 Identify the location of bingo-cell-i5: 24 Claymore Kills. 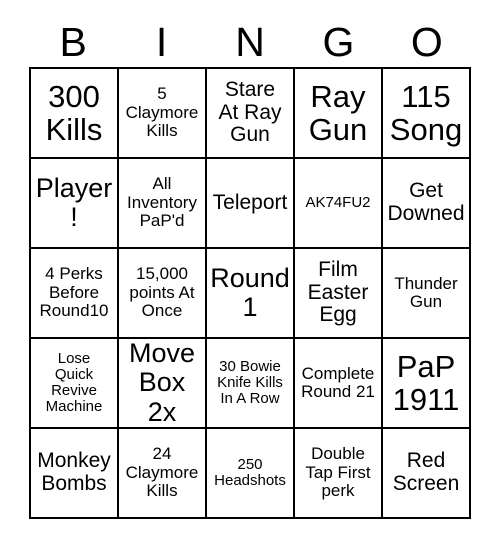
(163, 474).